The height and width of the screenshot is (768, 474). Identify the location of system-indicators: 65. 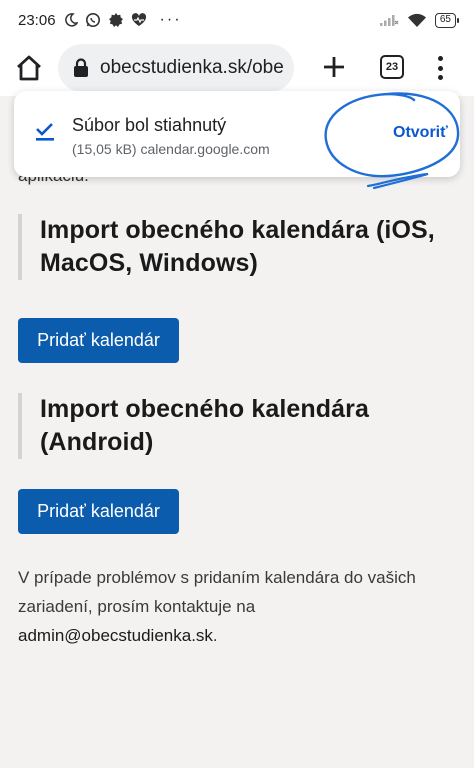
(419, 20).